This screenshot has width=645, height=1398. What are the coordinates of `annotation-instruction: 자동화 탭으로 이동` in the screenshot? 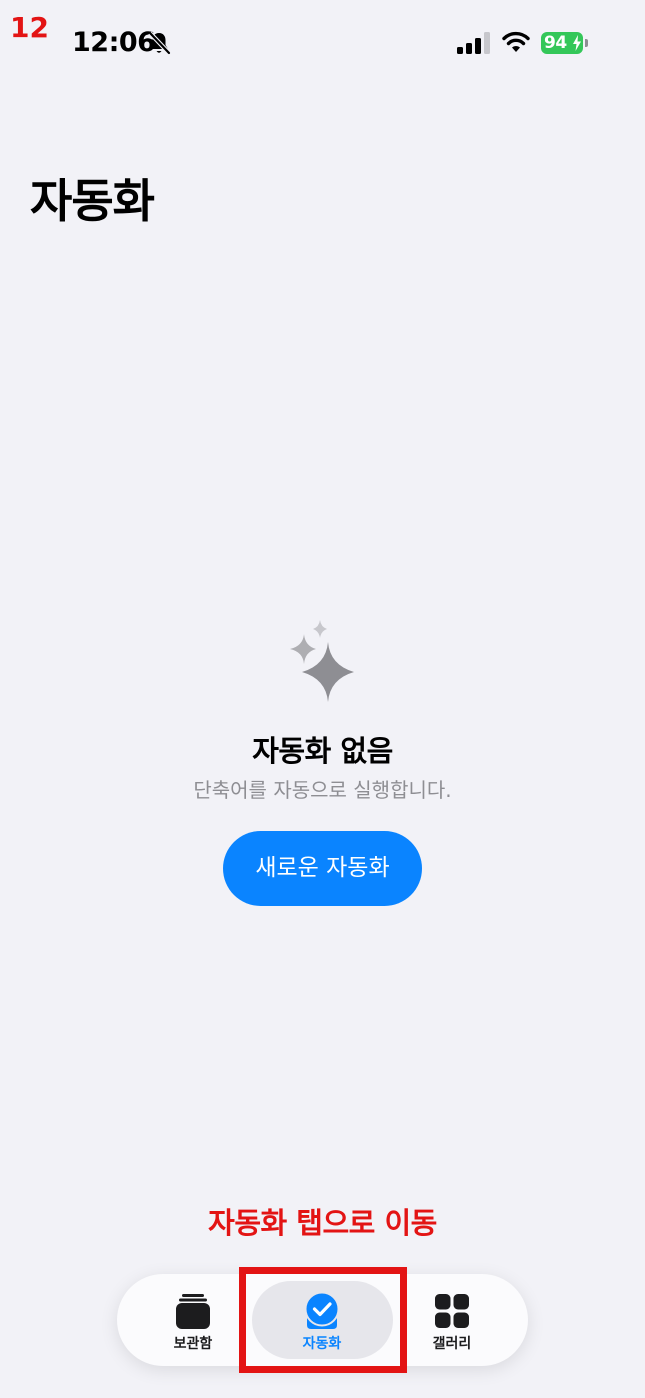 It's located at (322, 1223).